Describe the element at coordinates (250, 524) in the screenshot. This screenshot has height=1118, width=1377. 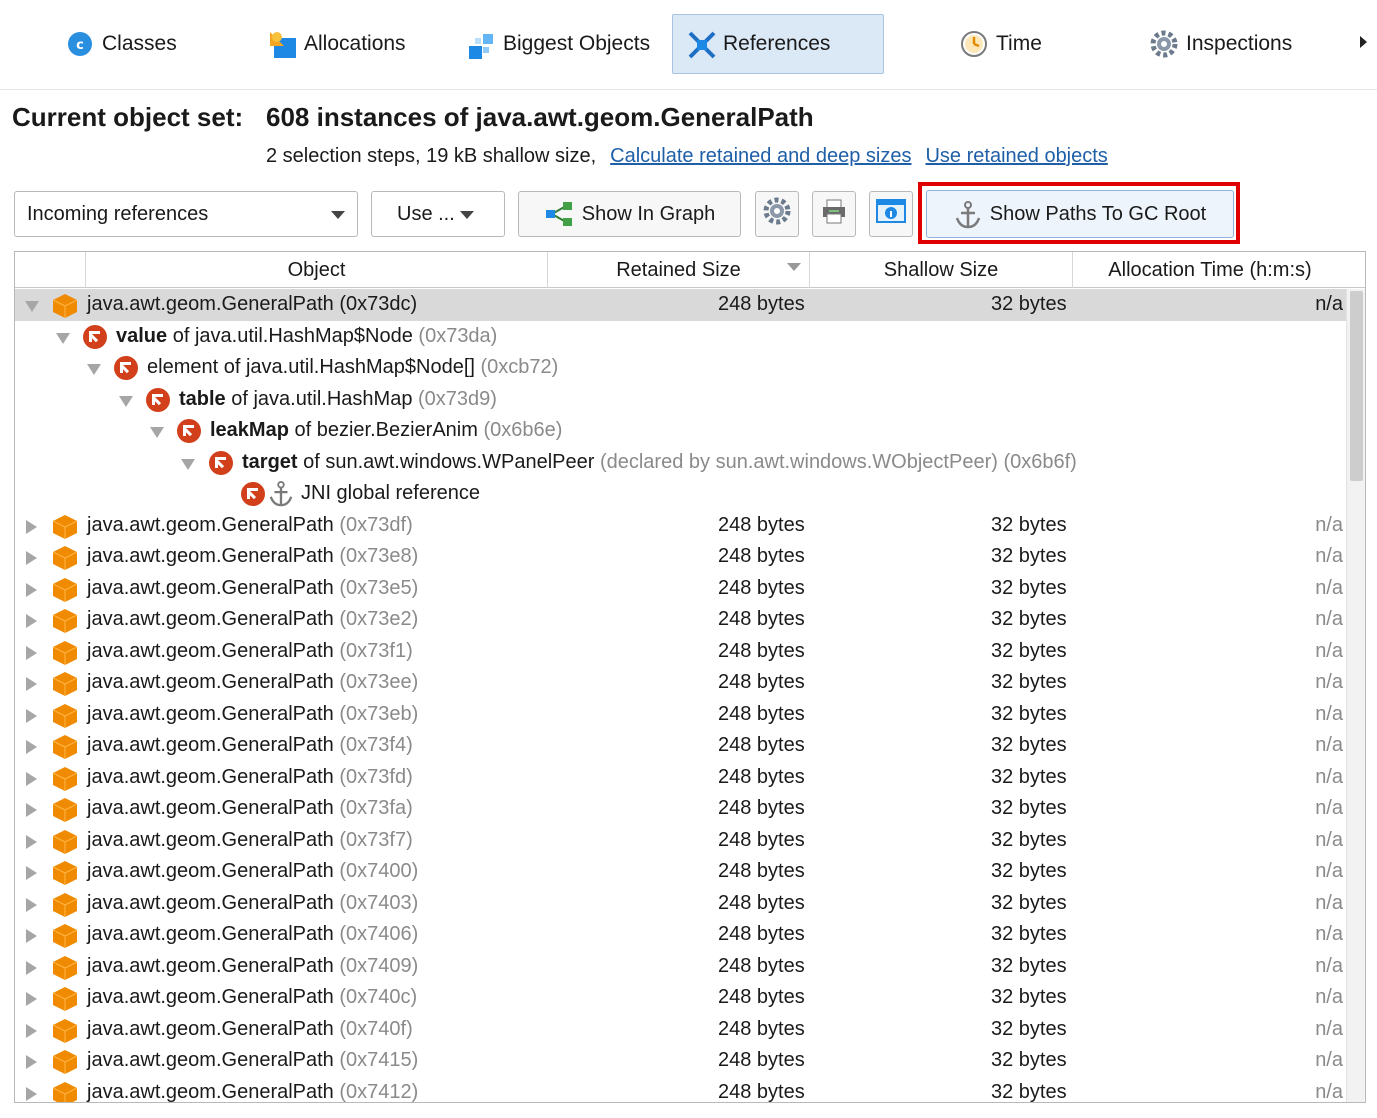
I see `object-name: java.awt.geom.GeneralPath (0x73df)` at that location.